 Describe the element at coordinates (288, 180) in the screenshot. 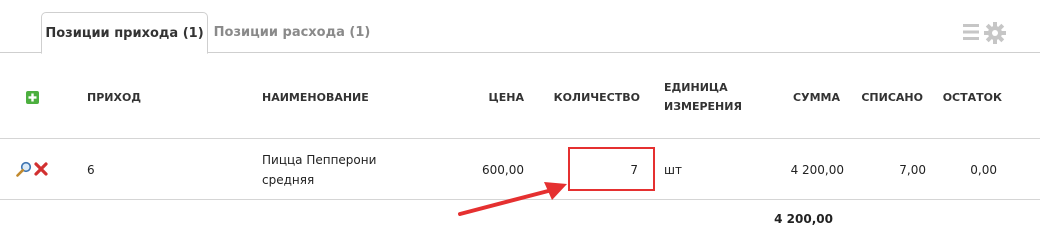

I see `cell-name-line2: средняя` at that location.